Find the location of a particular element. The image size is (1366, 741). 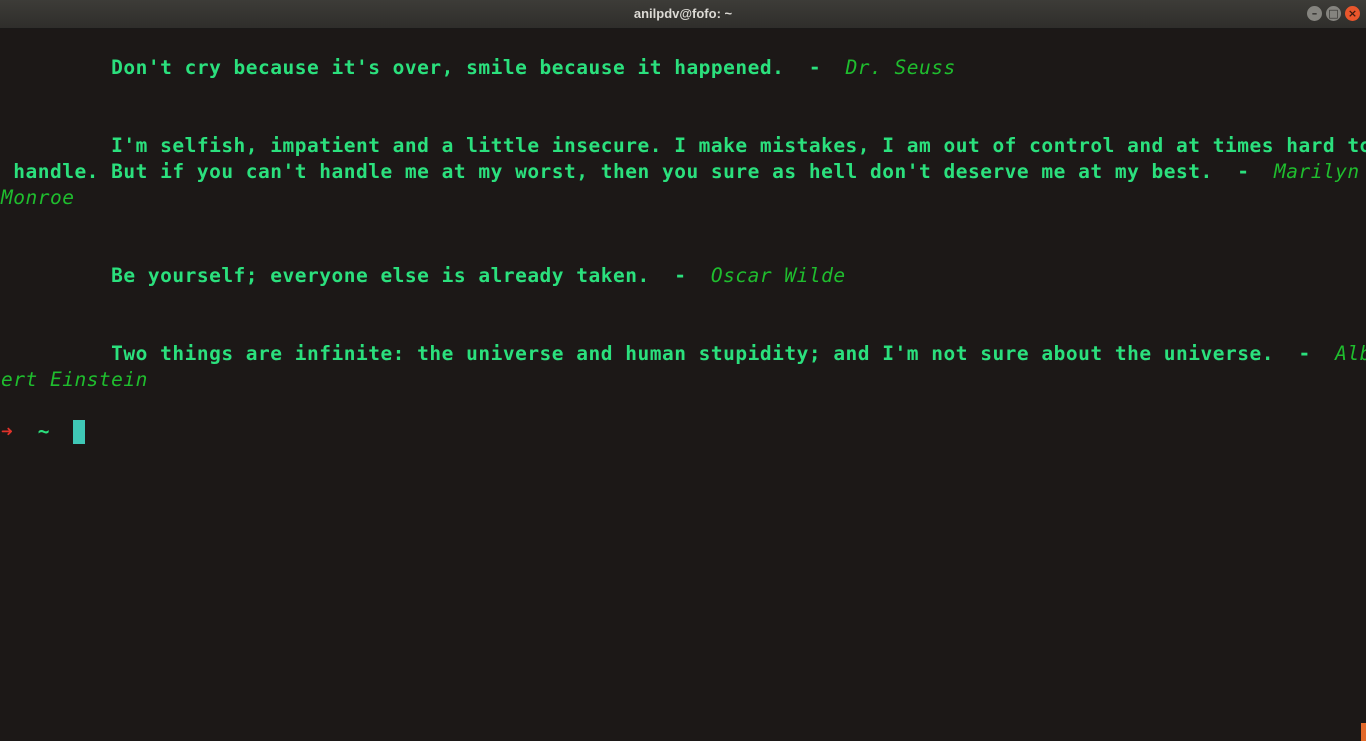

terminal-cursor is located at coordinates (79, 432).